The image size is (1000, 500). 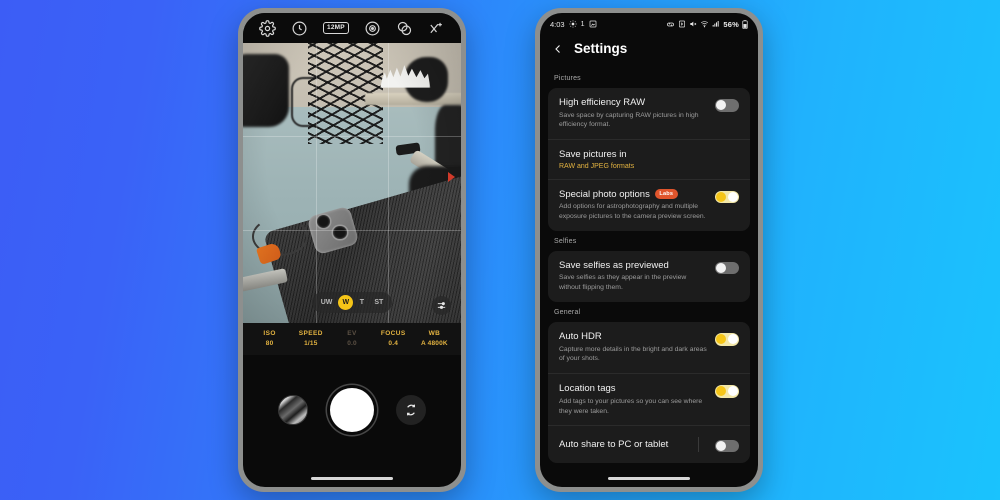 What do you see at coordinates (311, 343) in the screenshot?
I see `pro-value-speed: 1/15` at bounding box center [311, 343].